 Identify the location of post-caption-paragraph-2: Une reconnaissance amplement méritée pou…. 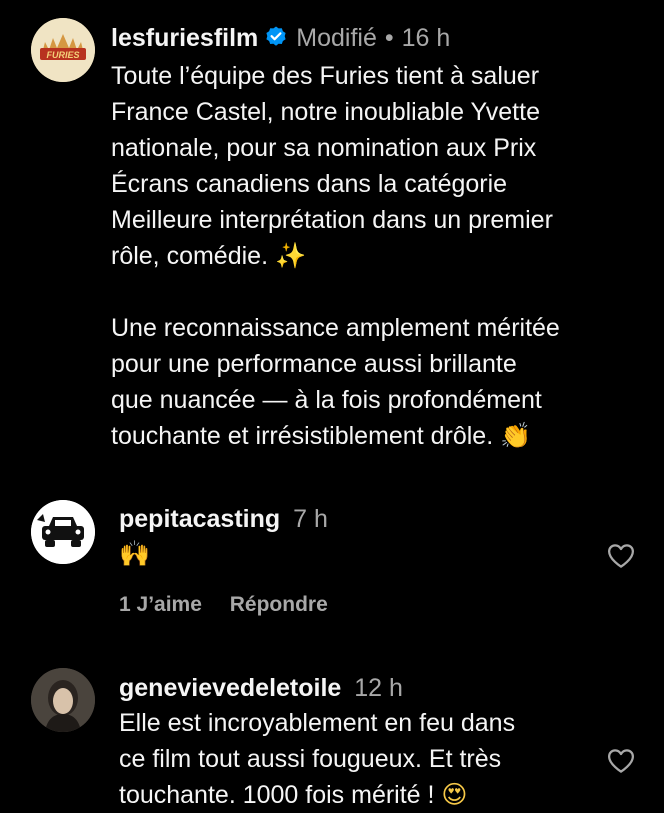
(361, 382).